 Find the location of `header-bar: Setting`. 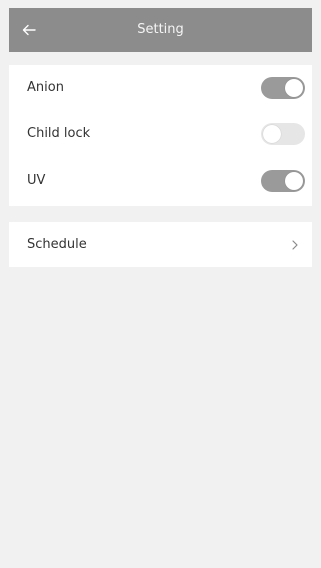

header-bar: Setting is located at coordinates (160, 30).